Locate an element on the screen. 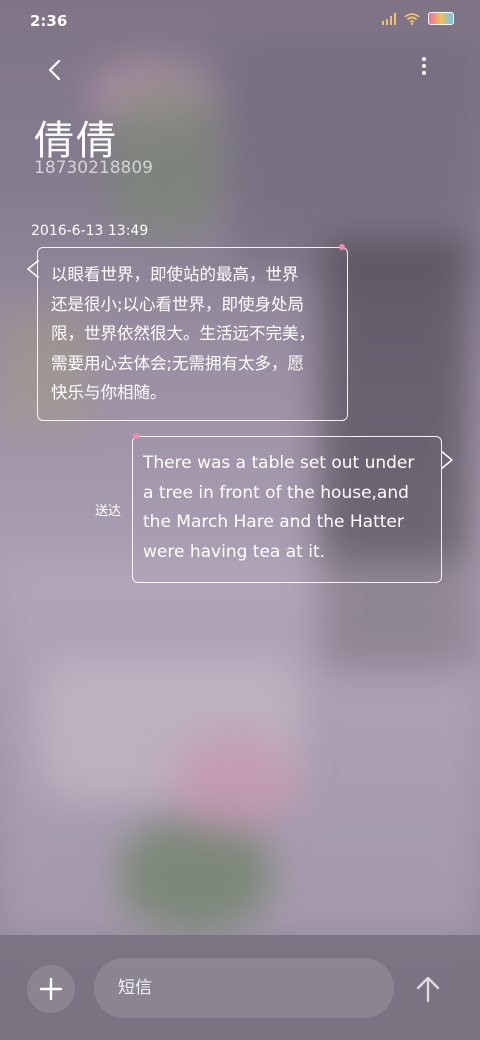  status-time: 2:36 is located at coordinates (49, 21).